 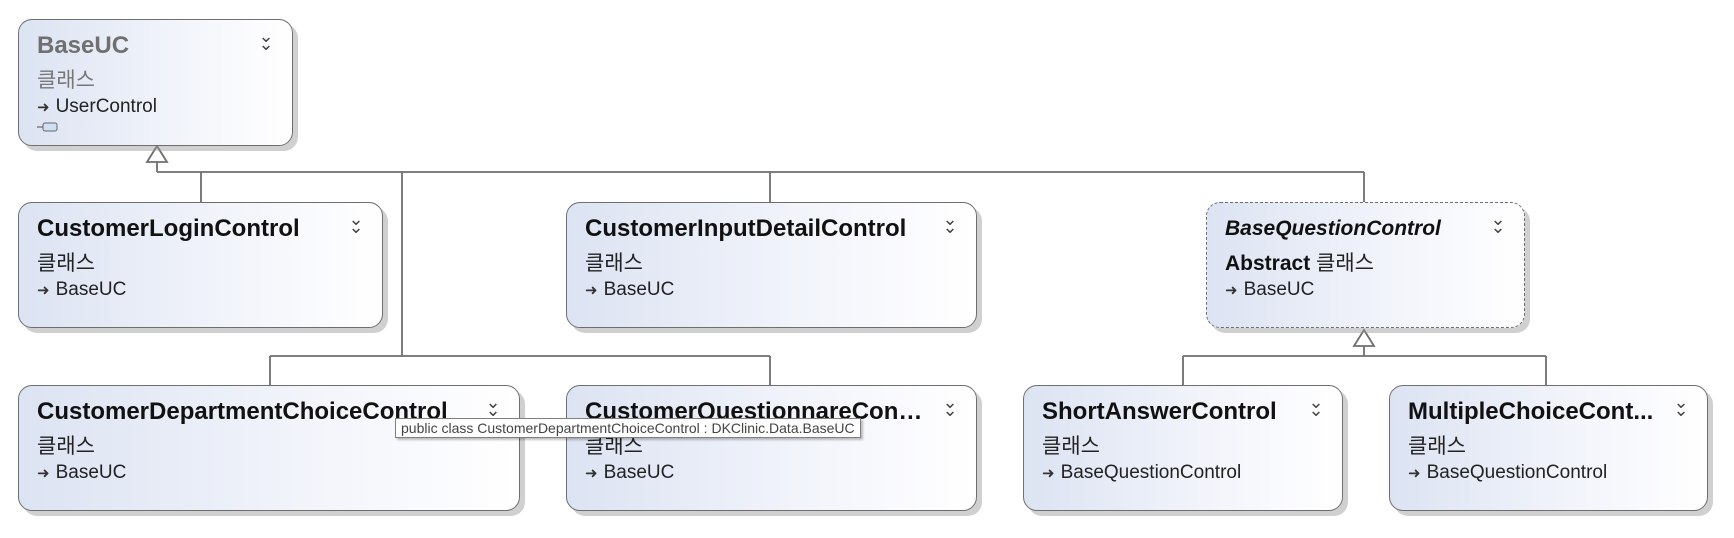 I want to click on class-name: CustomerInputDetailControl, so click(x=746, y=228).